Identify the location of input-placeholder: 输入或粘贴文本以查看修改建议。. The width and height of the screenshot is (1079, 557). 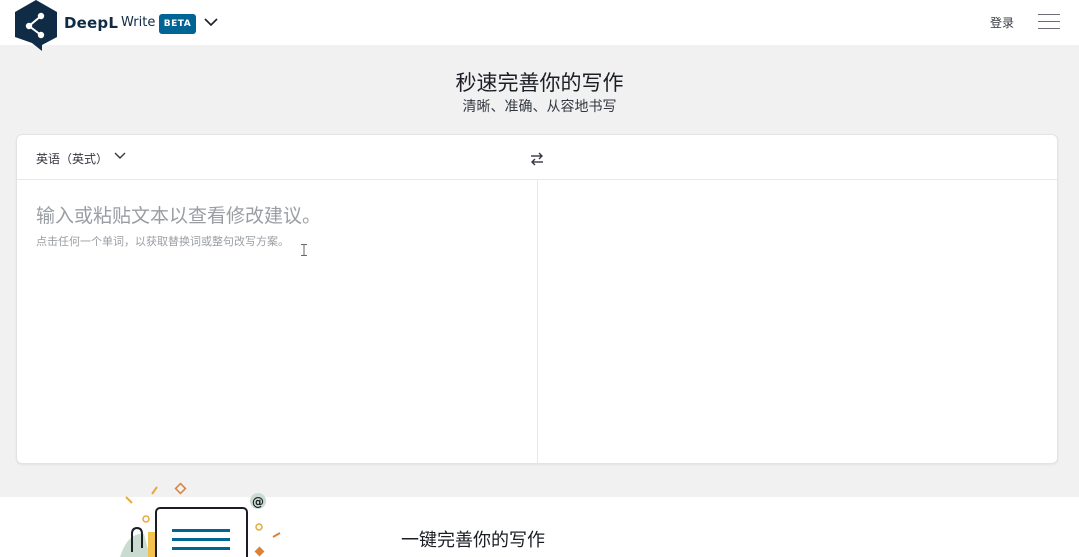
(178, 214).